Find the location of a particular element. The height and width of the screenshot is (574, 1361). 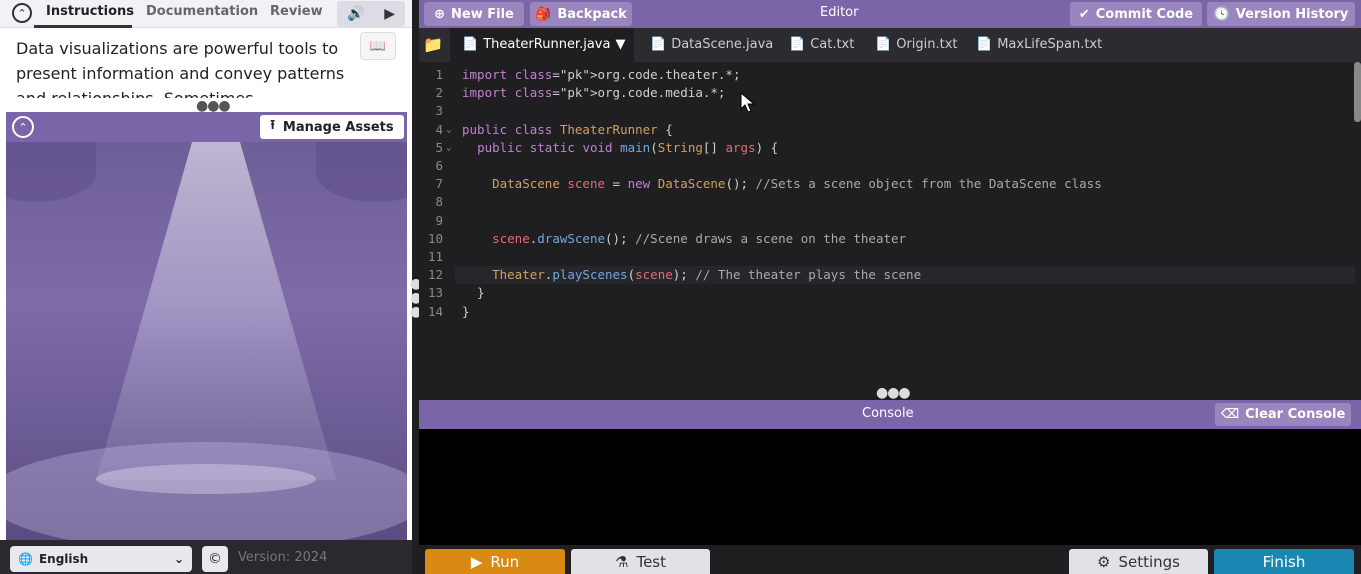

settings-button: ⚙ Settings is located at coordinates (1138, 561).